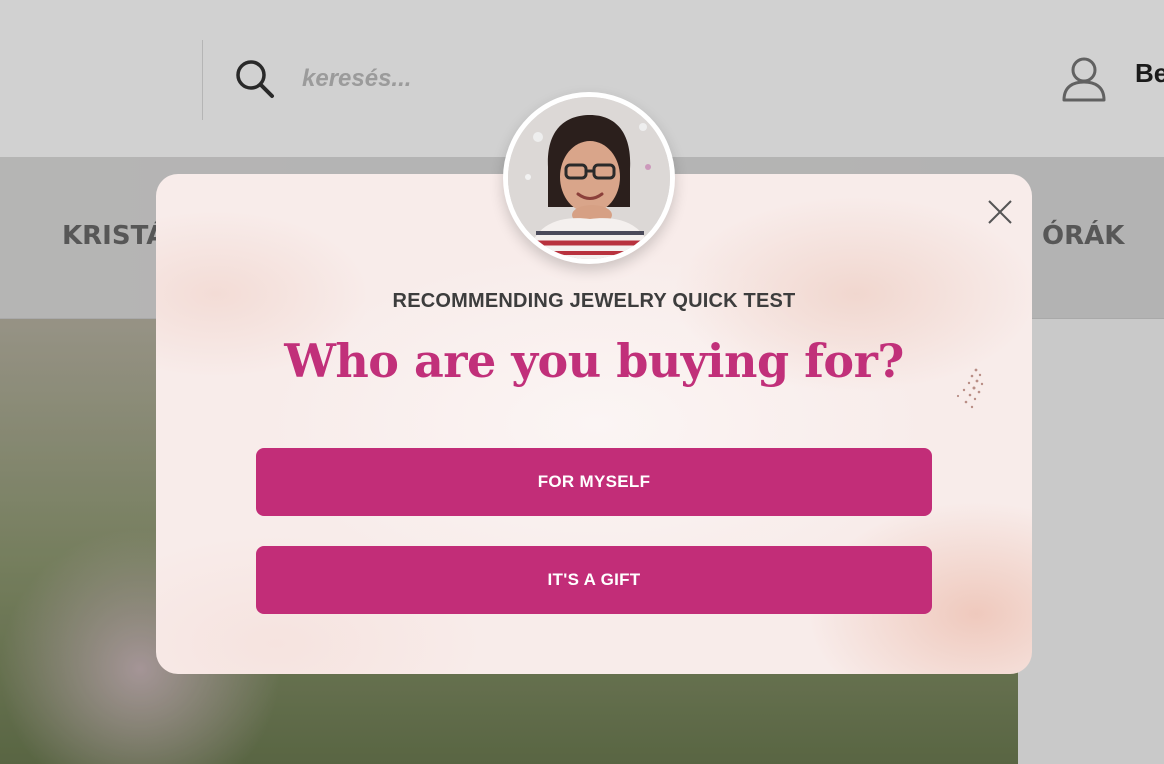 The image size is (1164, 764). What do you see at coordinates (594, 301) in the screenshot?
I see `quiz-kicker: RECOMMENDING JEWELRY QUICK TEST` at bounding box center [594, 301].